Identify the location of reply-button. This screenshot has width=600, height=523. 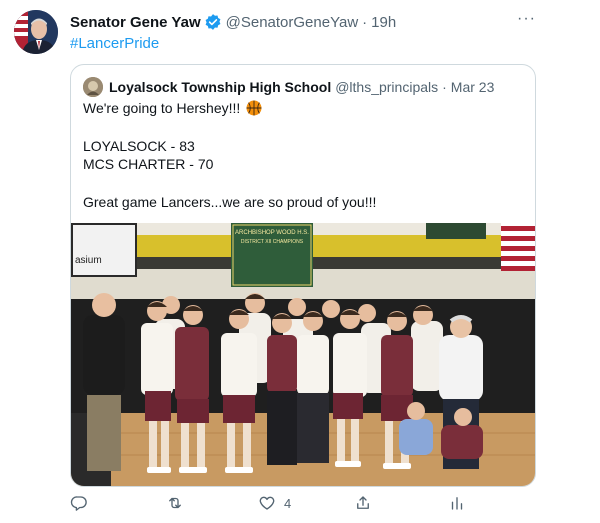
(83, 503).